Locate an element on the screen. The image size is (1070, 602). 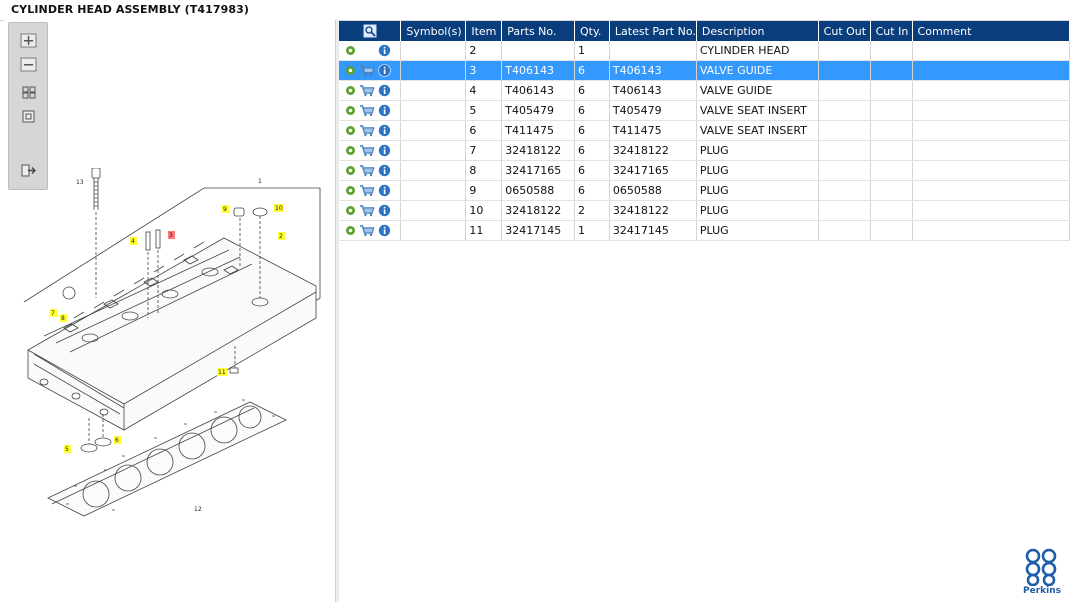
table-row: 5 T405479 6 T405479 VALVE SEAT INSERT is located at coordinates (704, 110).